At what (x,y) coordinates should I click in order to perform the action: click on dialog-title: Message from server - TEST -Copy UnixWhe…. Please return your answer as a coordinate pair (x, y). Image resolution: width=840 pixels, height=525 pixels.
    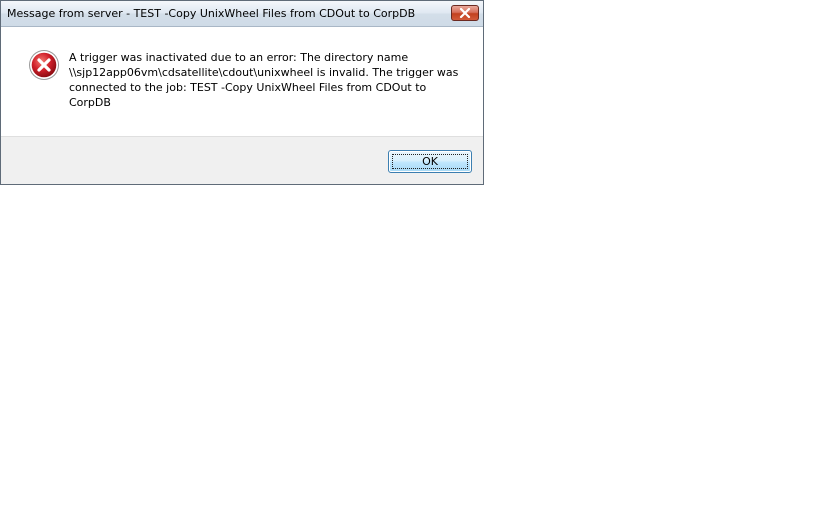
    Looking at the image, I should click on (211, 13).